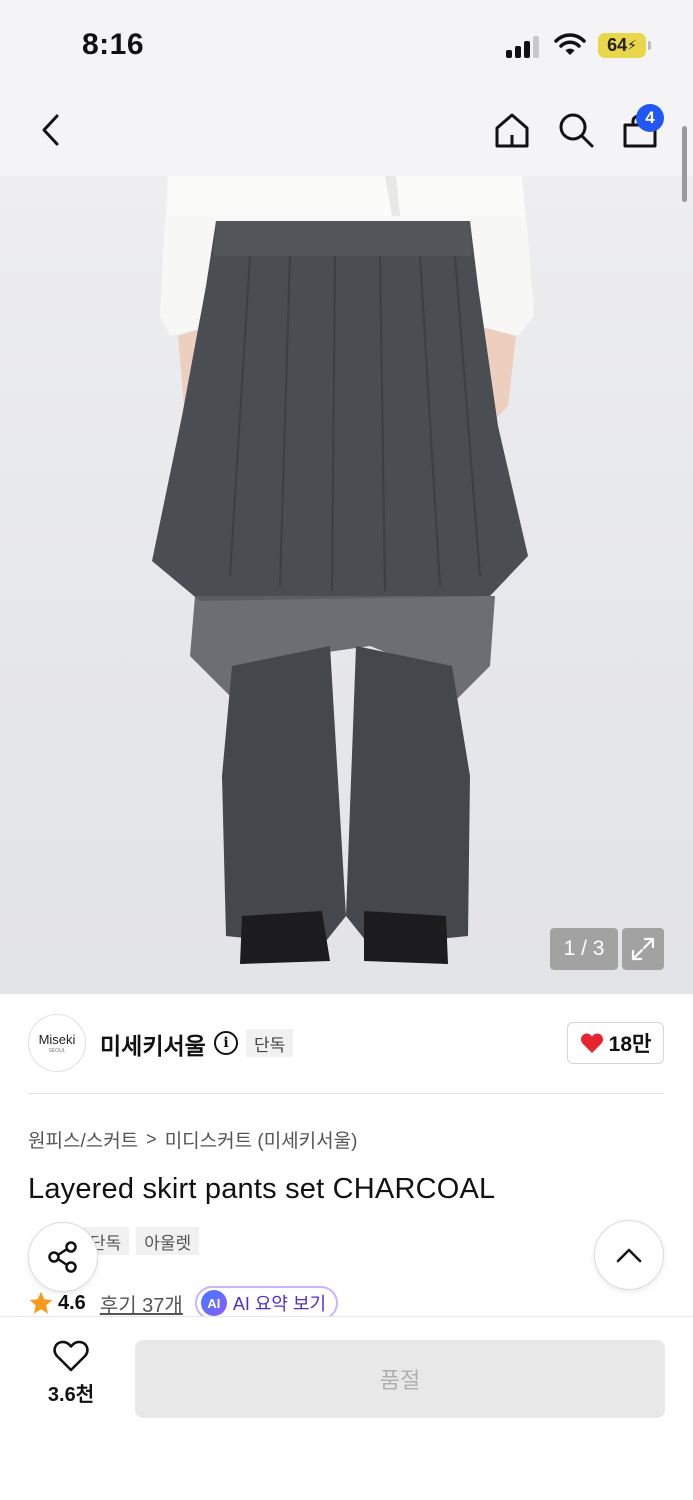  Describe the element at coordinates (72, 1302) in the screenshot. I see `rating-value: 4.6` at that location.